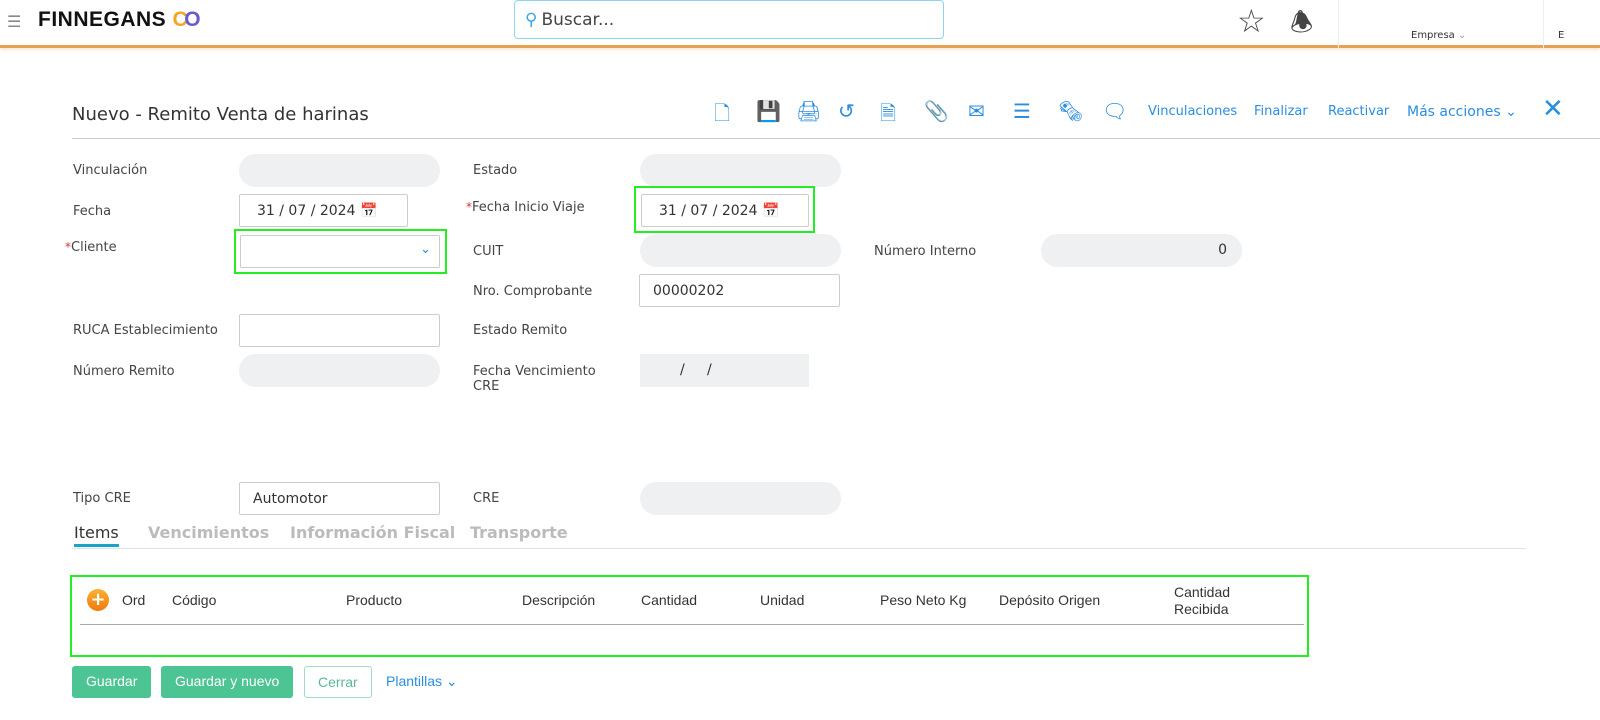 Image resolution: width=1600 pixels, height=720 pixels. I want to click on page-title: Nuevo - Remito Venta de harinas, so click(220, 114).